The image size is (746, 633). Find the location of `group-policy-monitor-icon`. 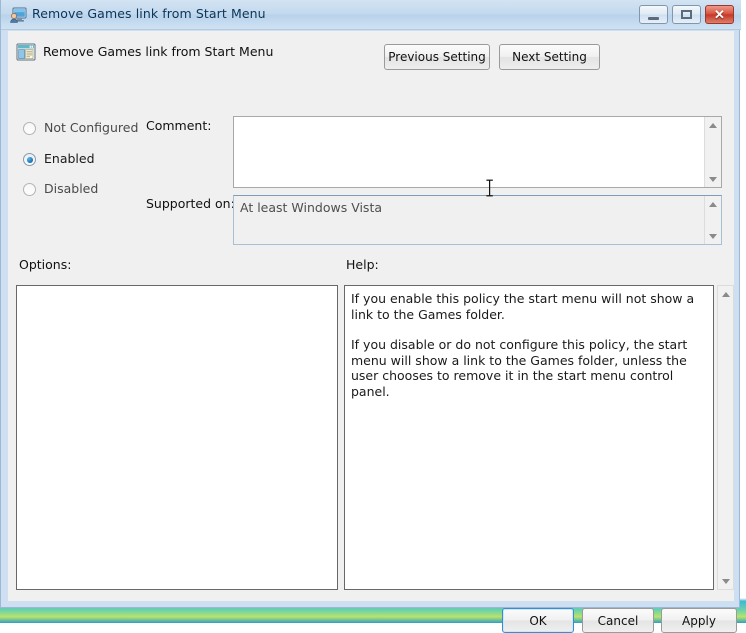

group-policy-monitor-icon is located at coordinates (18, 15).